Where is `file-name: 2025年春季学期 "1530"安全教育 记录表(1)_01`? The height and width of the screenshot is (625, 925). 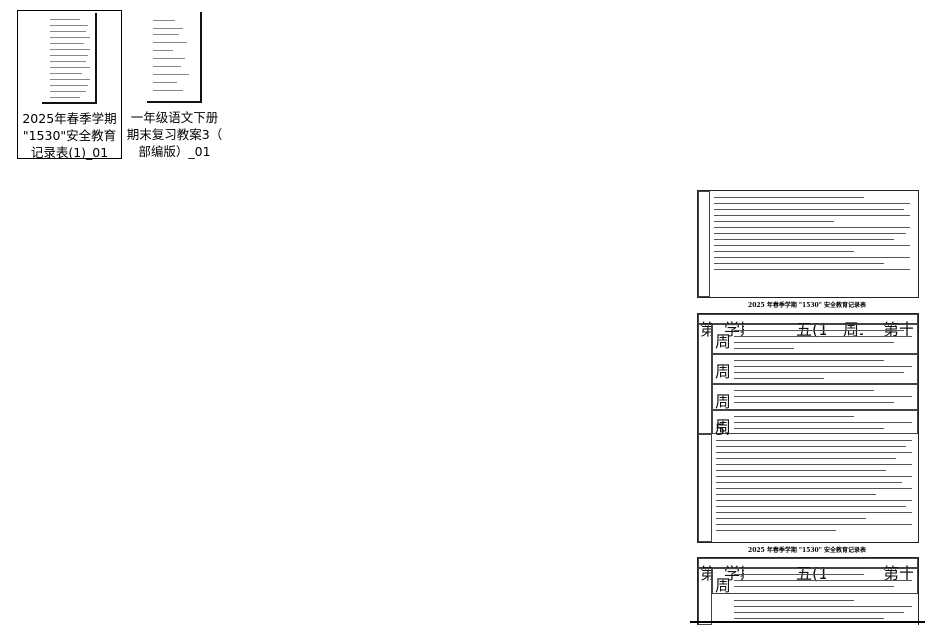 file-name: 2025年春季学期 "1530"安全教育 记录表(1)_01 is located at coordinates (69, 135).